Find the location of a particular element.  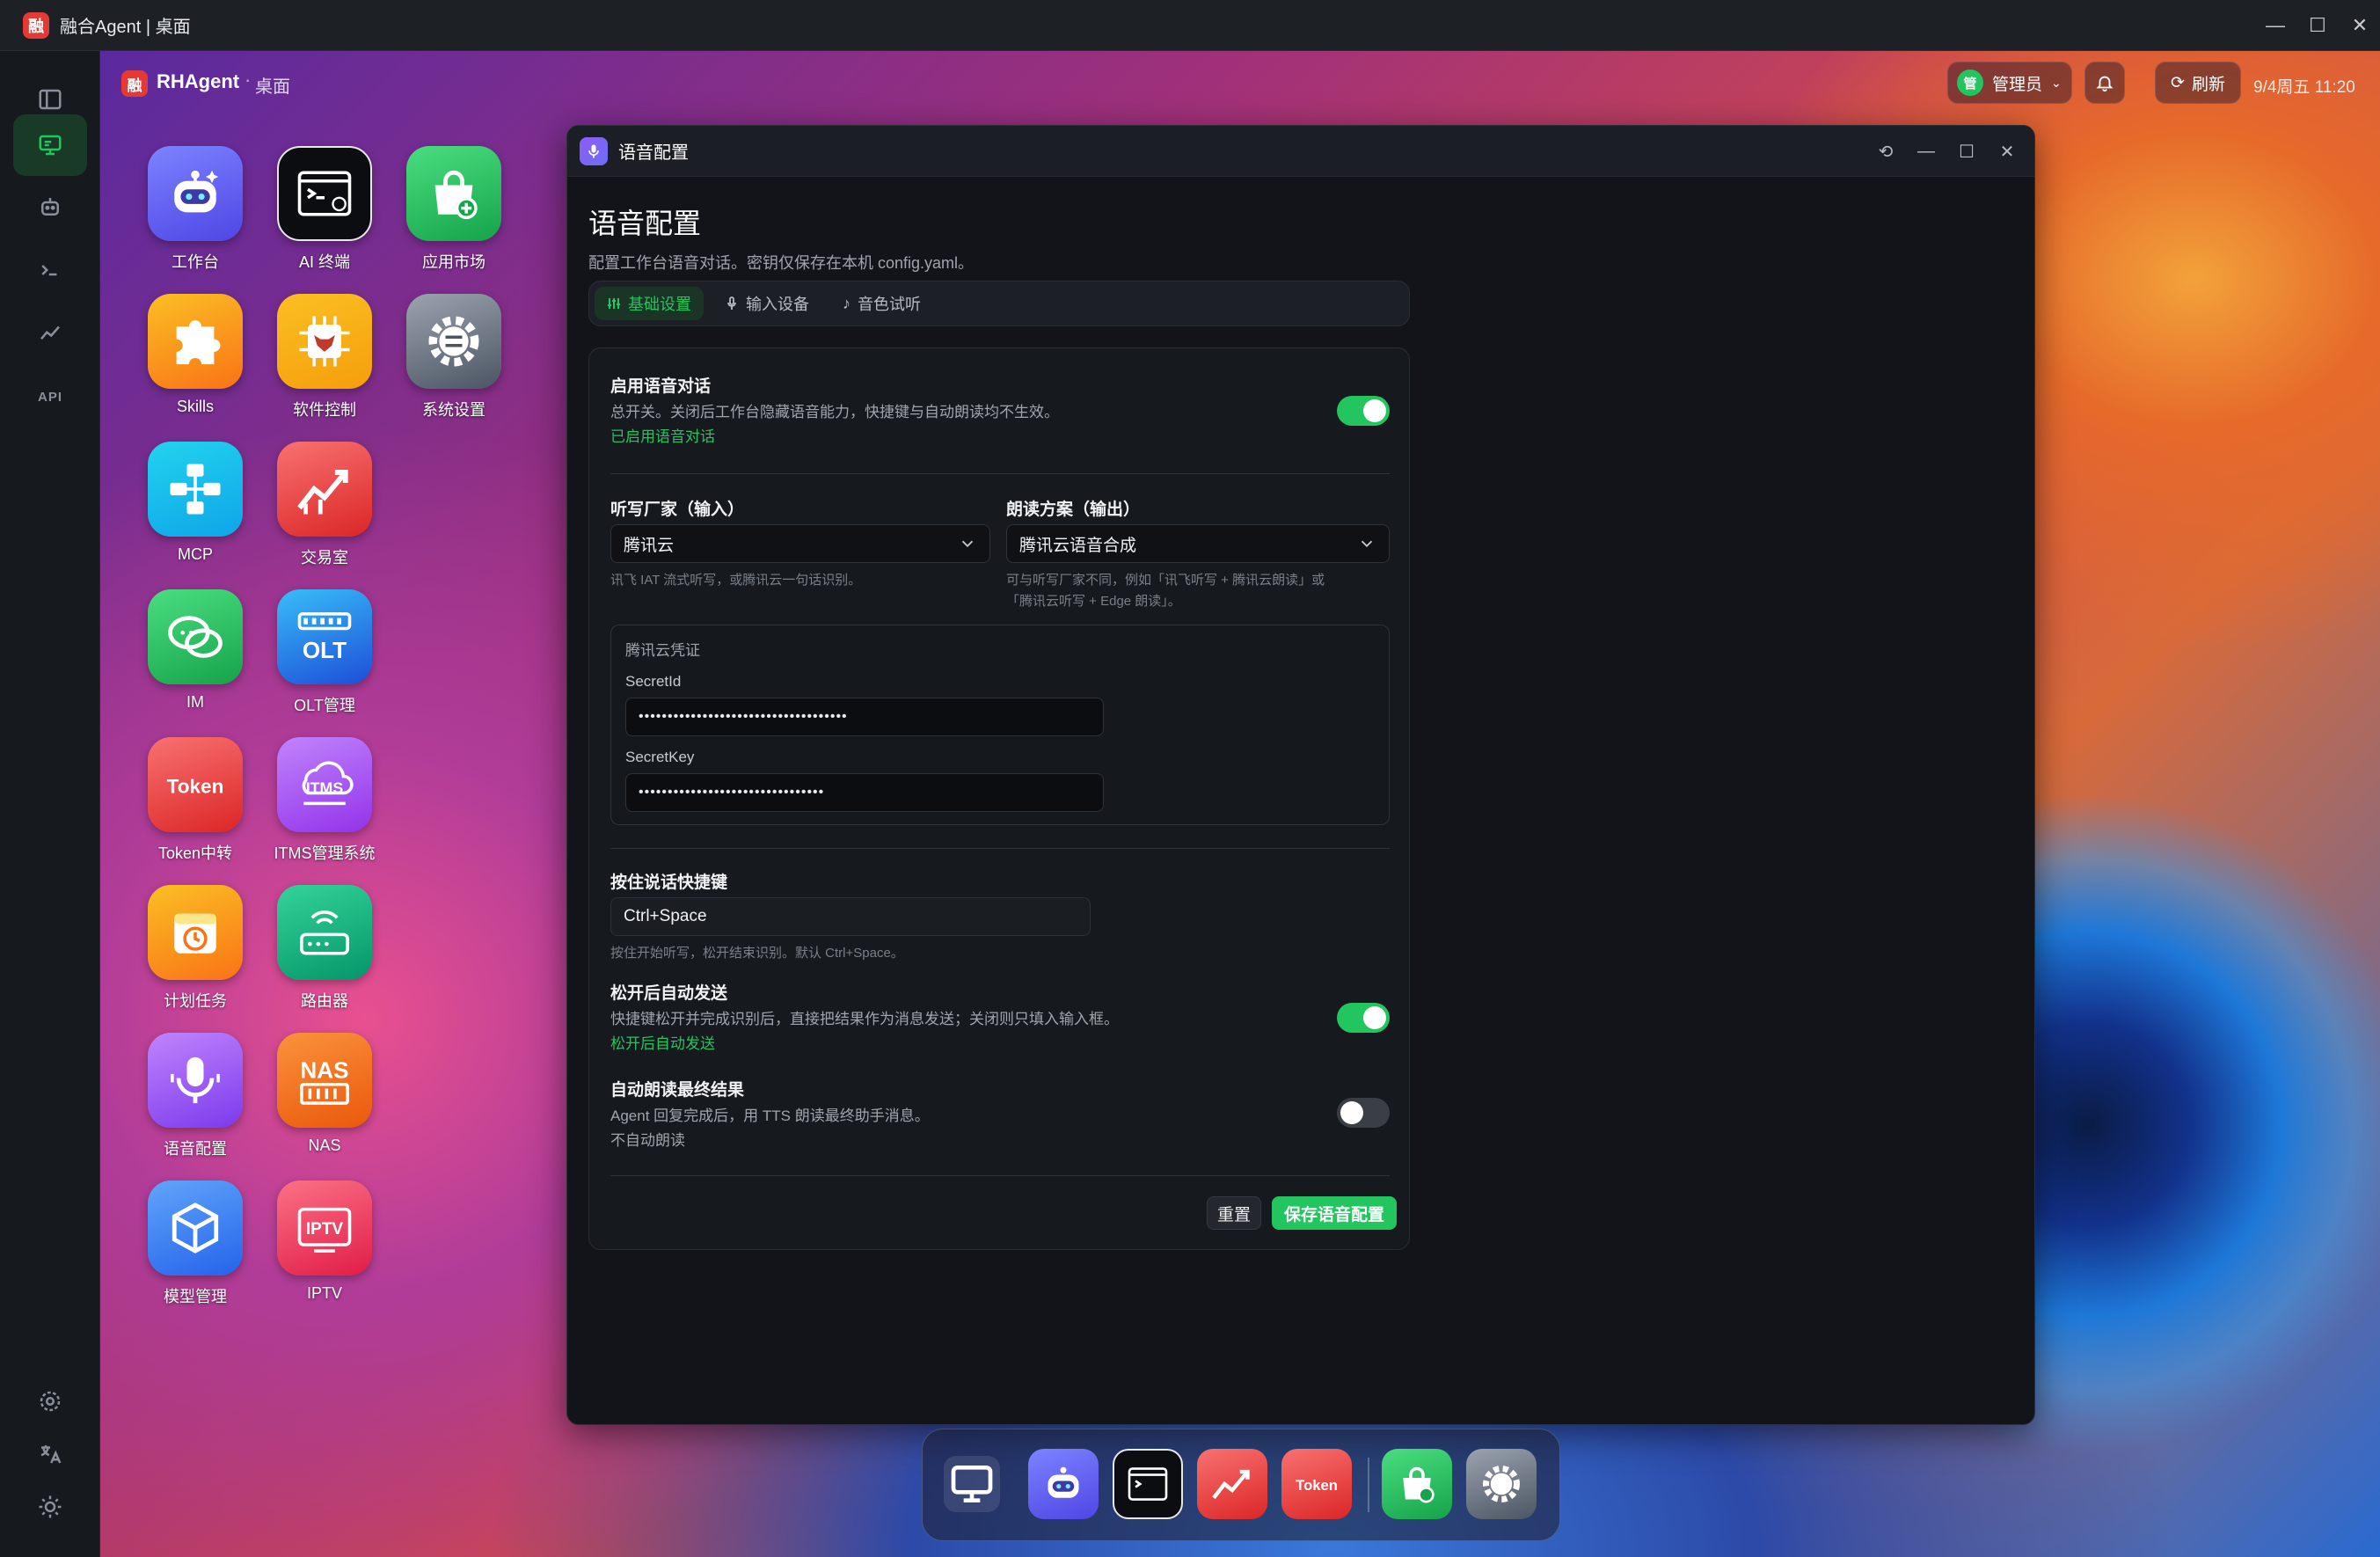

rail-item-api: API is located at coordinates (50, 397).